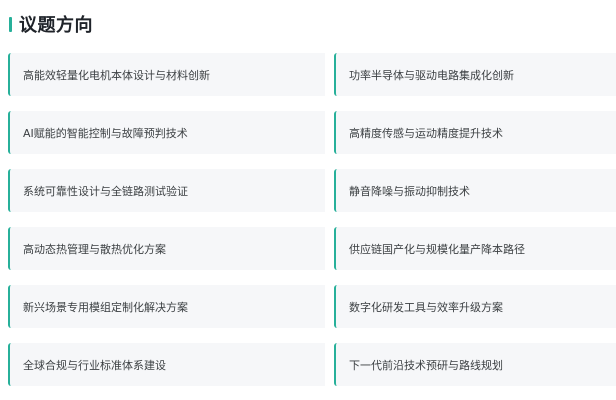 Image resolution: width=616 pixels, height=400 pixels. Describe the element at coordinates (10, 24) in the screenshot. I see `accent-bar` at that location.